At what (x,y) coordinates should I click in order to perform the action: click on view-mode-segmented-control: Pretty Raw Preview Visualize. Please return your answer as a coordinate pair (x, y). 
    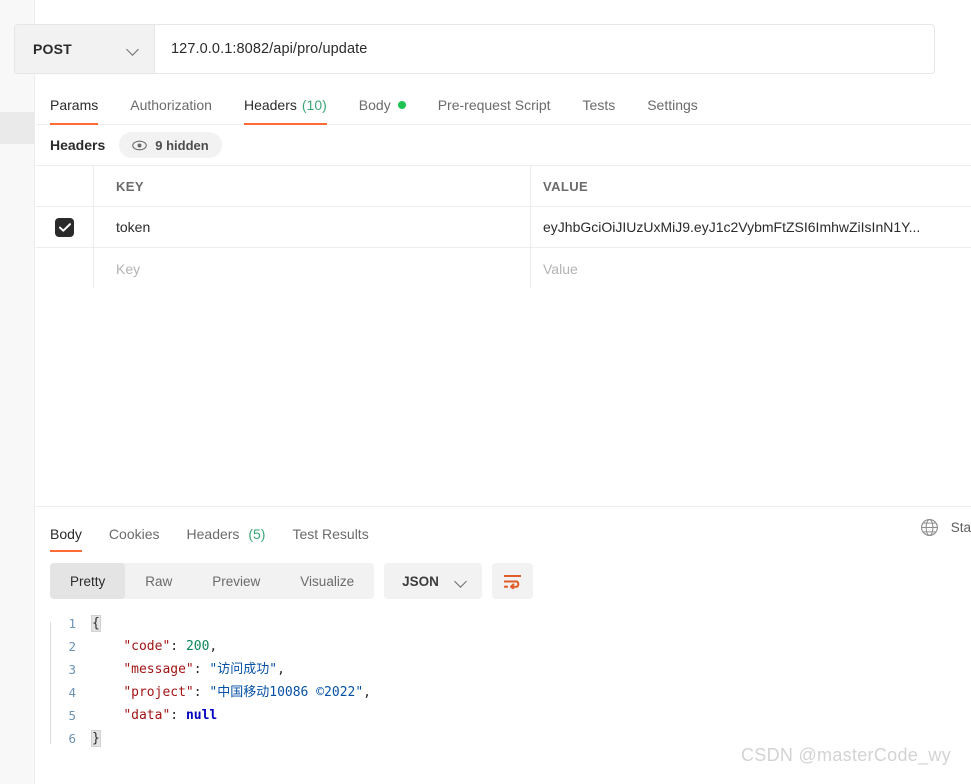
    Looking at the image, I should click on (212, 581).